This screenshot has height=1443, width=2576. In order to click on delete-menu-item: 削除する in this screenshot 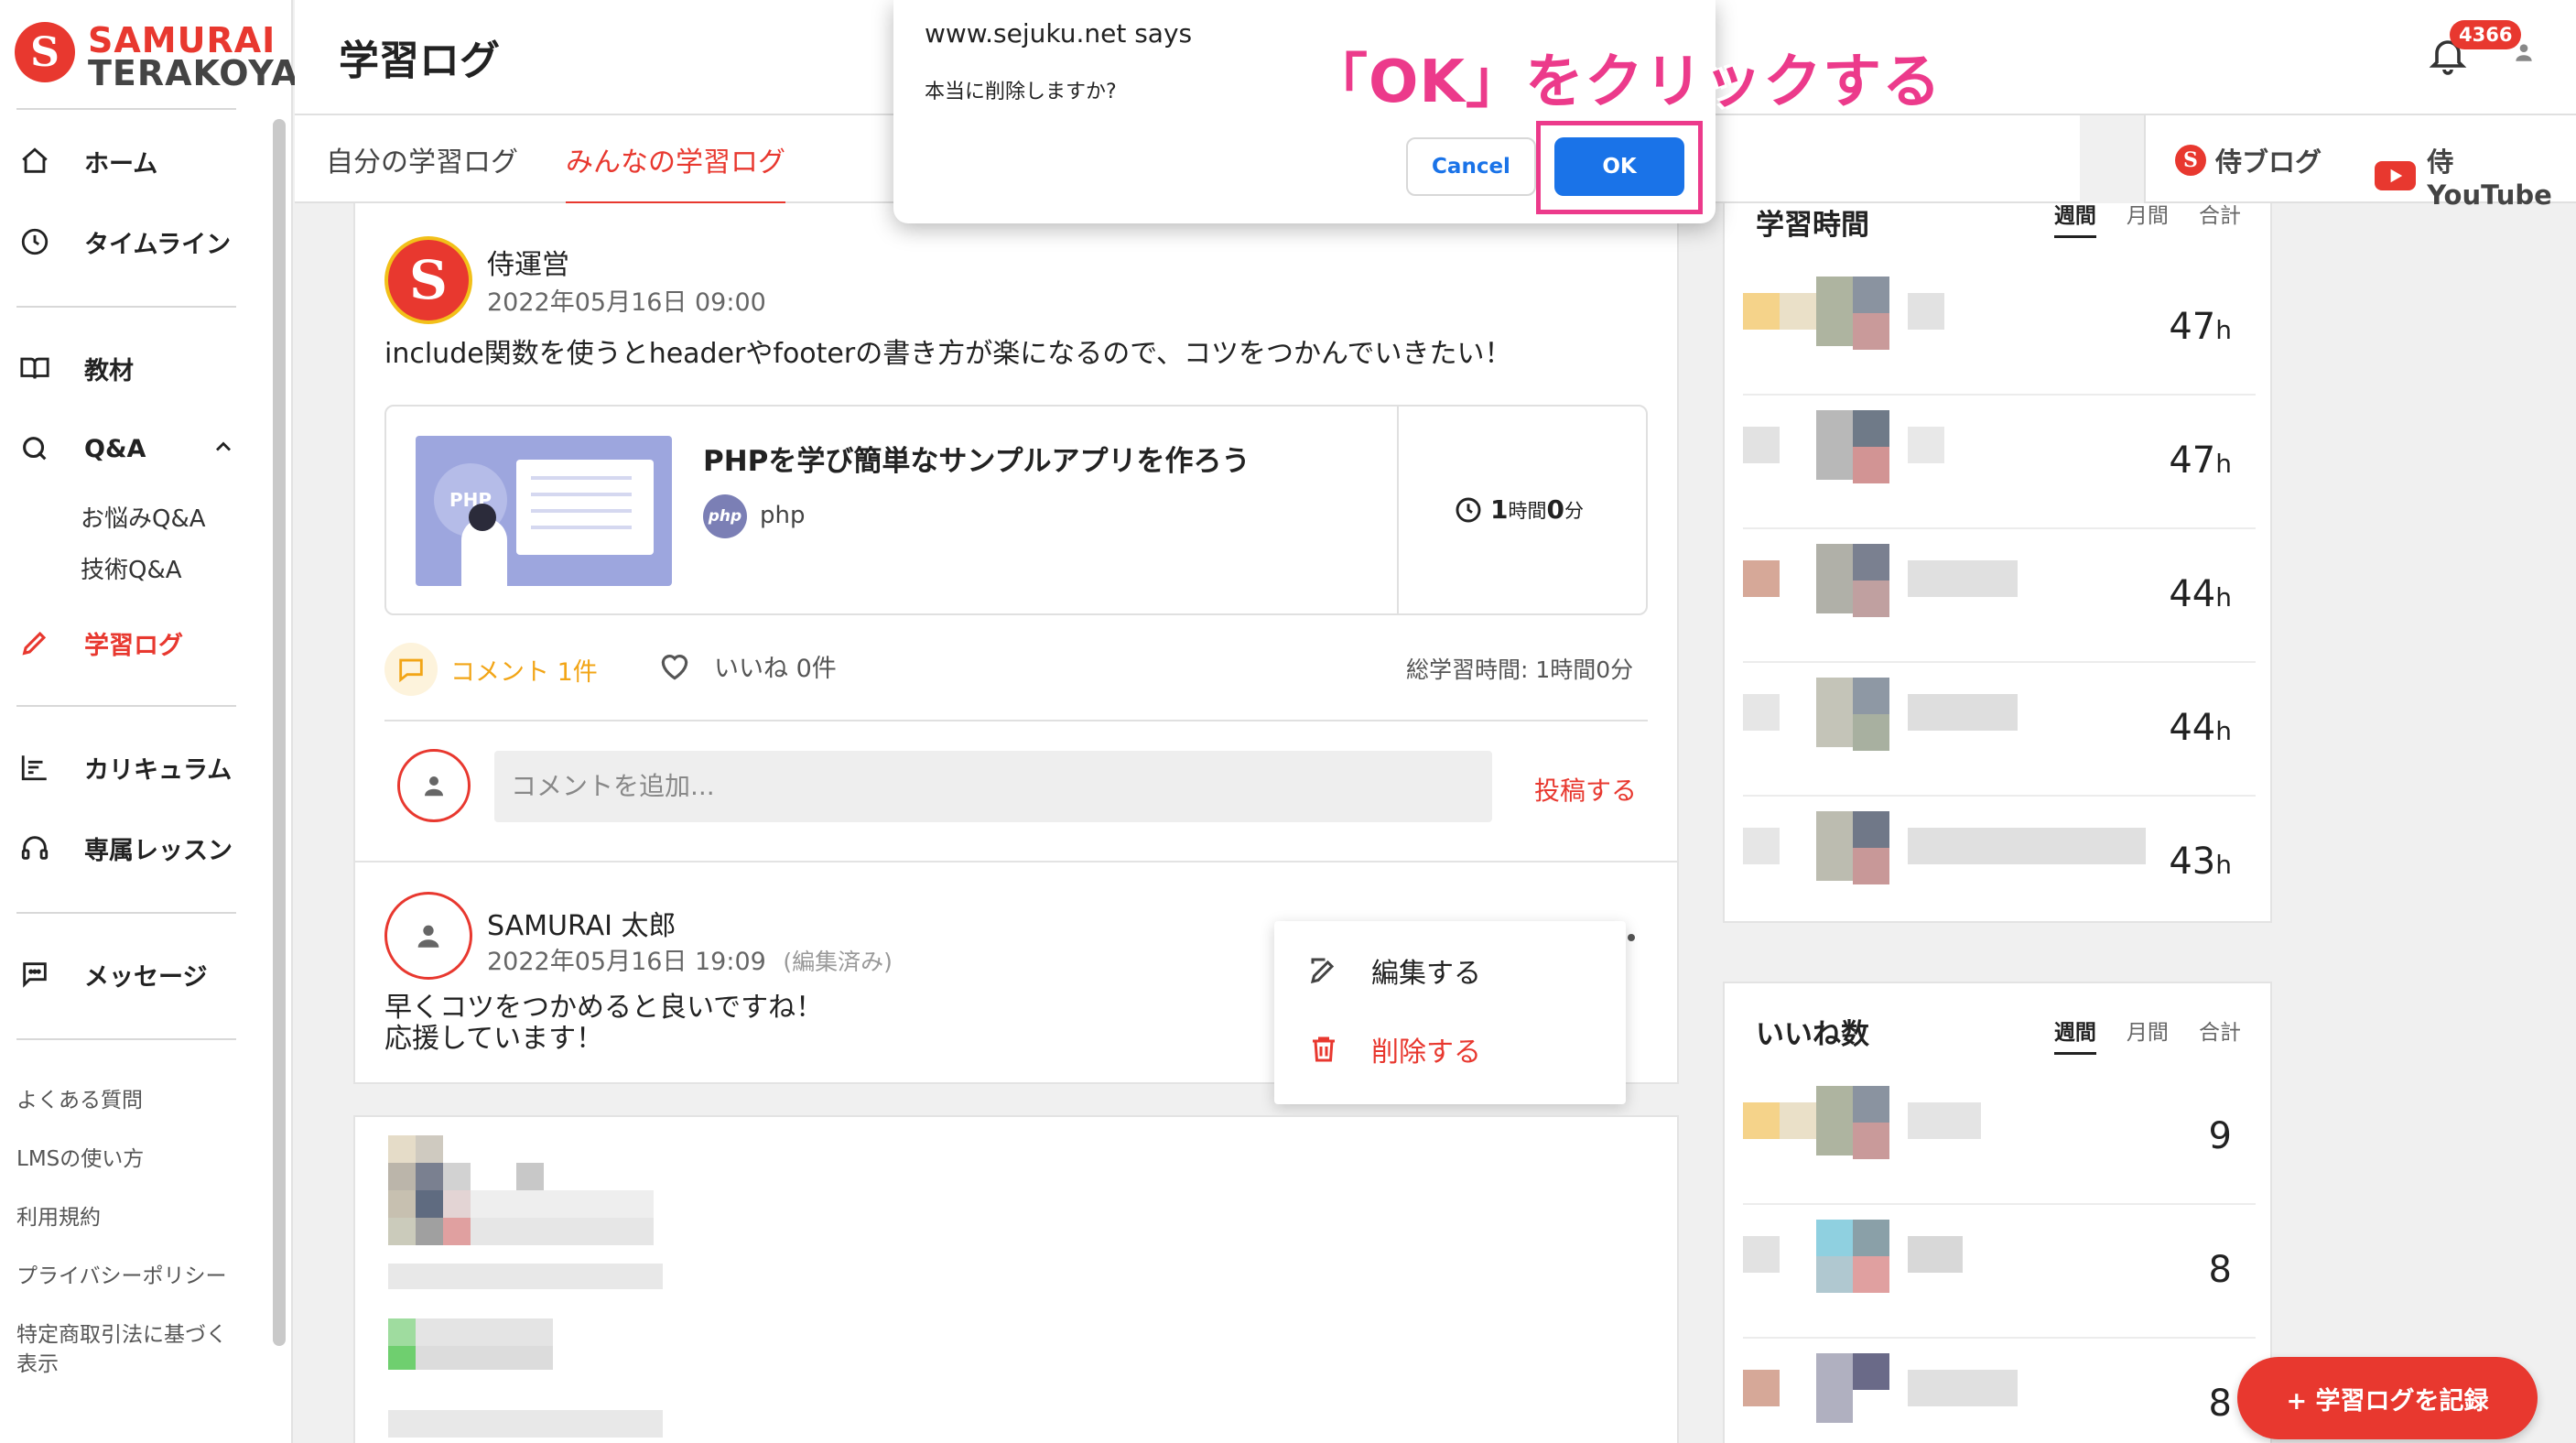, I will do `click(1394, 1049)`.